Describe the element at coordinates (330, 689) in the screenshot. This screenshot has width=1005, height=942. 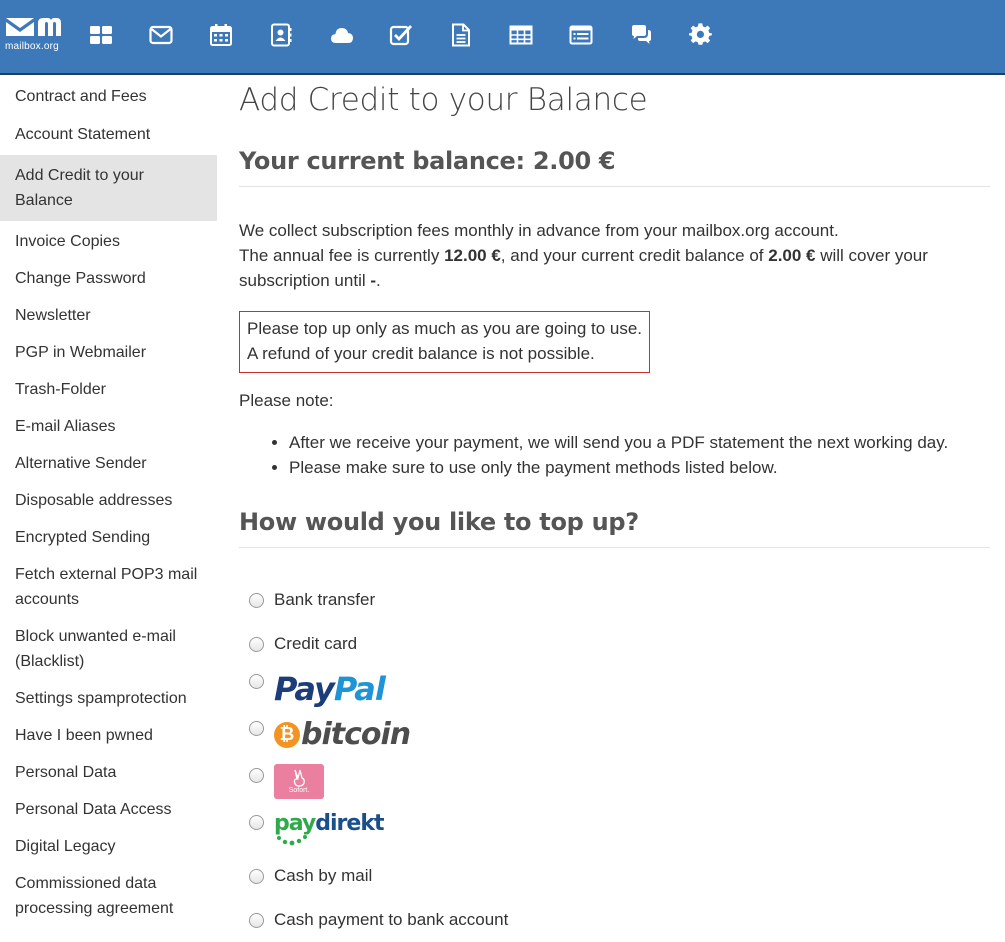
I see `paypal-logo: PayPal` at that location.